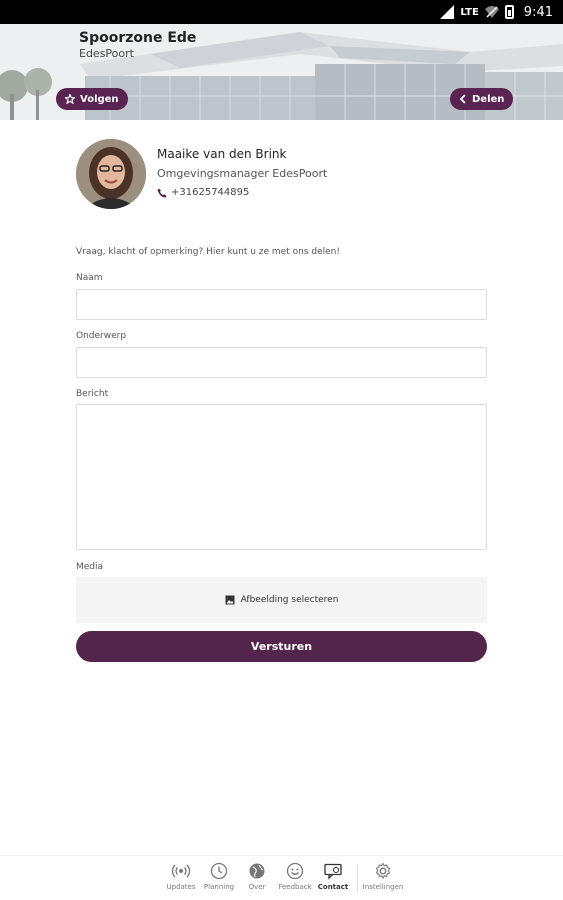  Describe the element at coordinates (219, 887) in the screenshot. I see `tab-planning-label: Planning` at that location.